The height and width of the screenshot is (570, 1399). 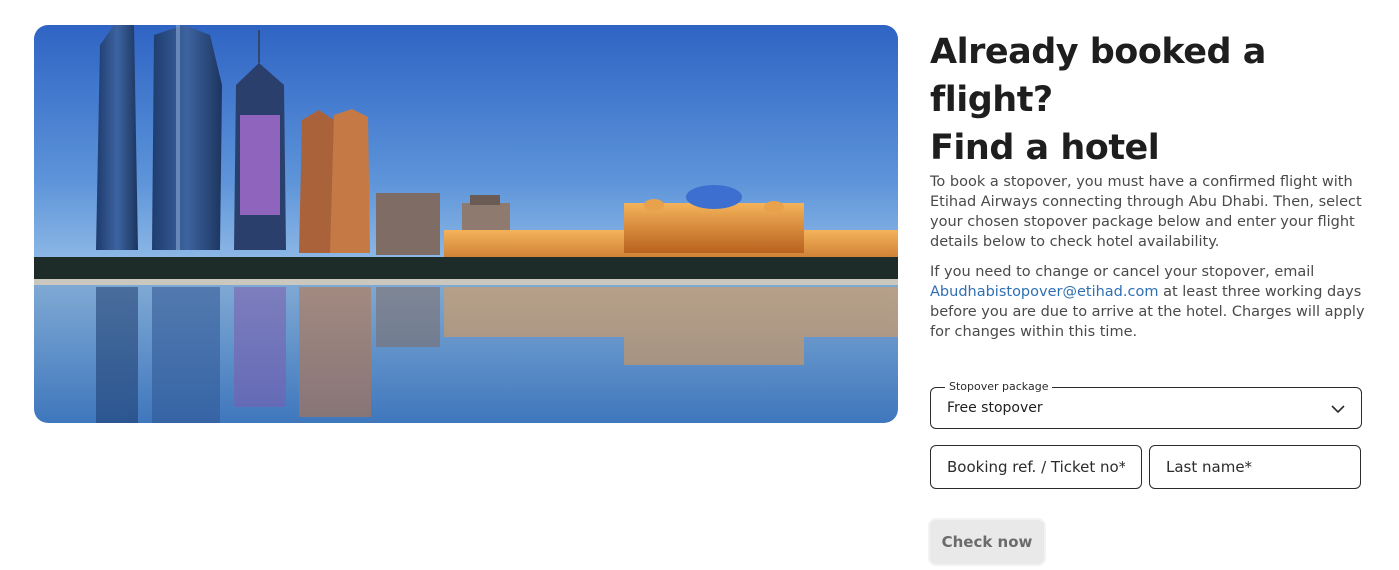 I want to click on stopover-package-label: Stopover package, so click(x=999, y=387).